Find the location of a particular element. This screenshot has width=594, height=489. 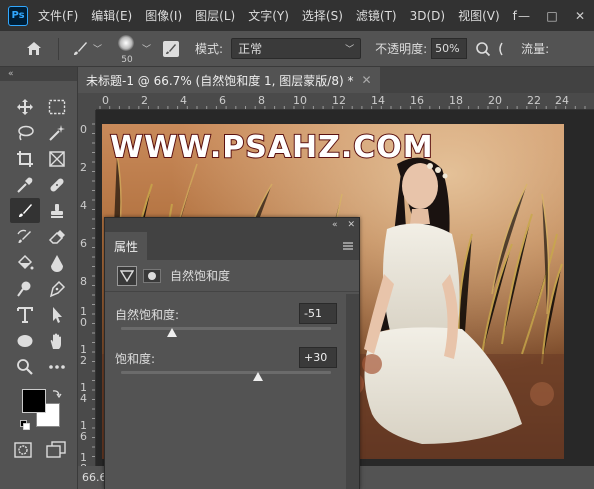

brush-tip-preview is located at coordinates (126, 42).